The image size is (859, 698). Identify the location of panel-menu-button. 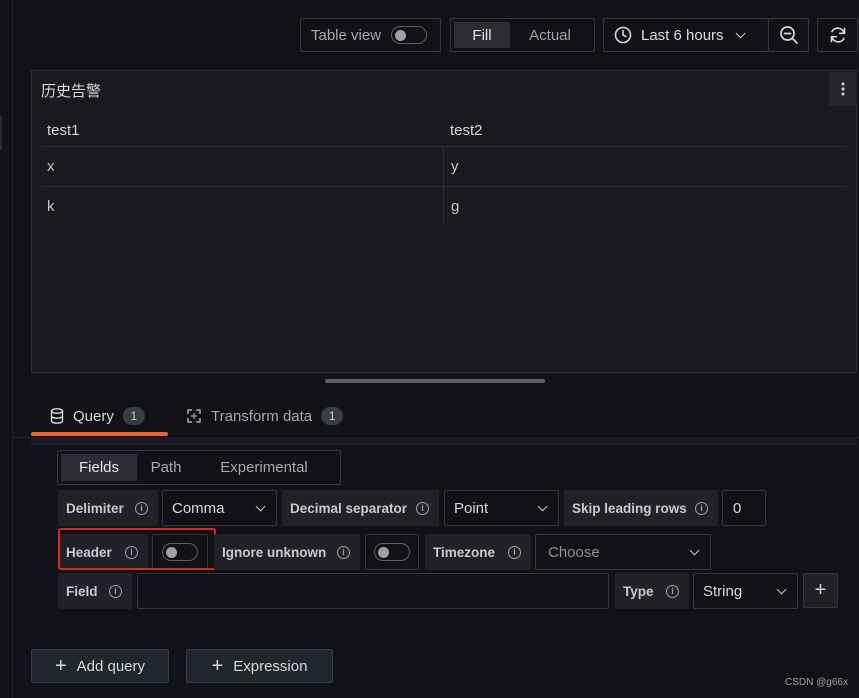
(843, 89).